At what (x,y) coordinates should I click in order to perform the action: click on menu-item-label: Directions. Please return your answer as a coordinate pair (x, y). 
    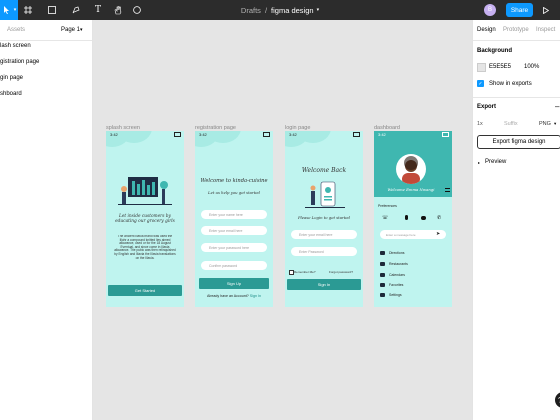
    Looking at the image, I should click on (397, 253).